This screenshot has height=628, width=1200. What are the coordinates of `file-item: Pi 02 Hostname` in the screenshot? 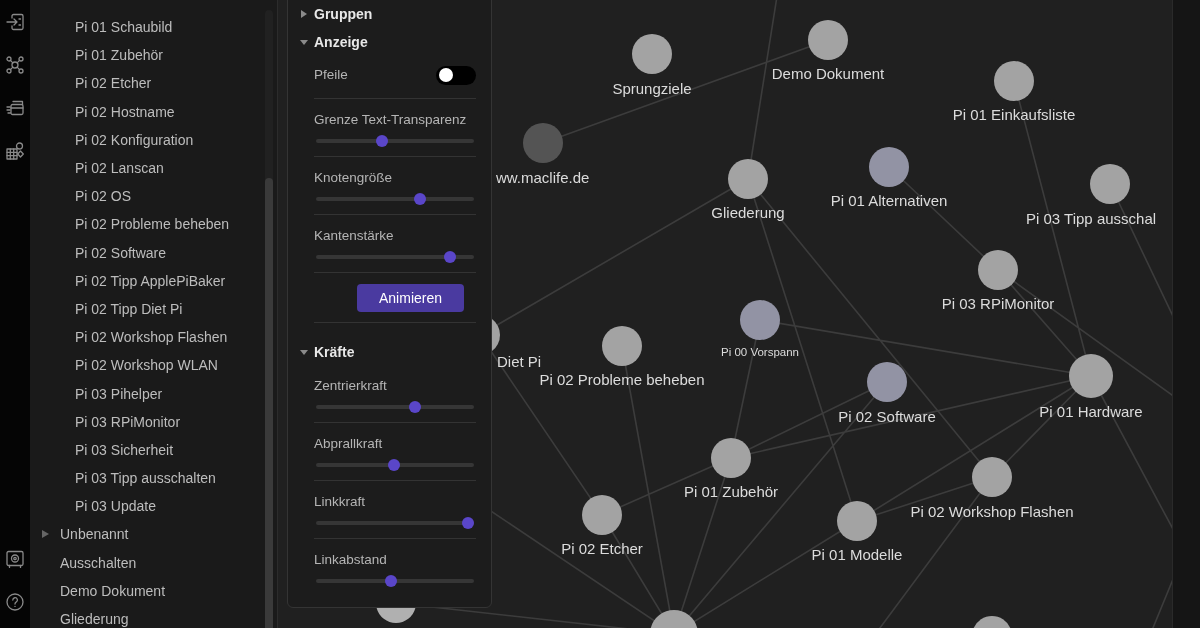 It's located at (125, 111).